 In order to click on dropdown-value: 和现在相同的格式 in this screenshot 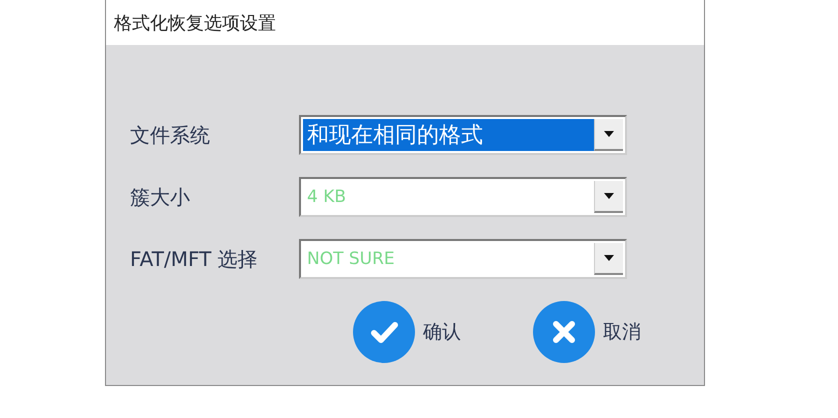, I will do `click(448, 135)`.